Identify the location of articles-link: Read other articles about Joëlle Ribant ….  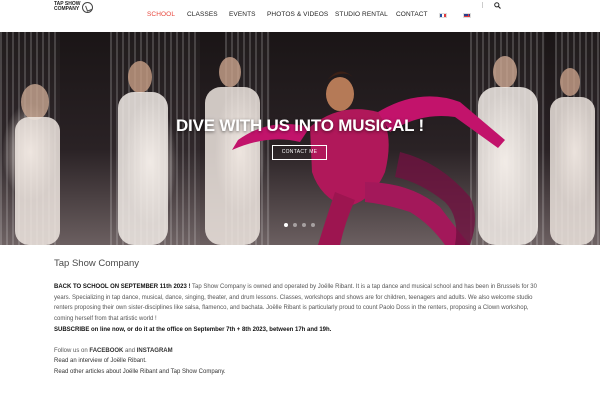
(140, 372).